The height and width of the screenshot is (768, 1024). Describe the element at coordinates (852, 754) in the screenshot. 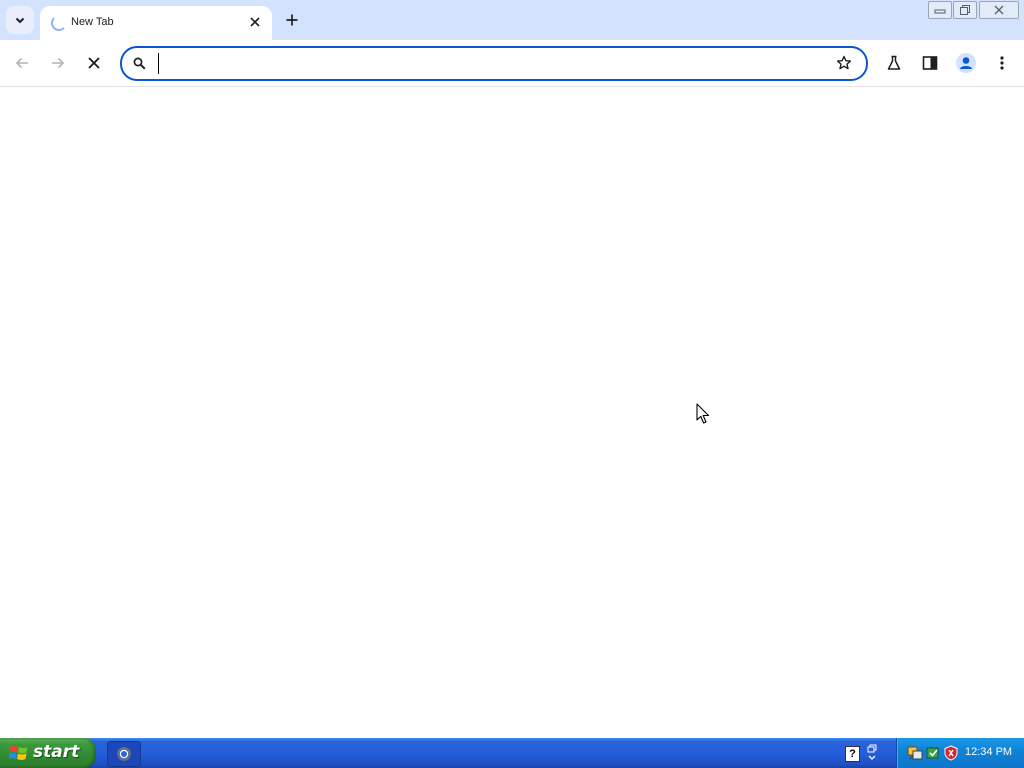

I see `help-icon: ?` at that location.